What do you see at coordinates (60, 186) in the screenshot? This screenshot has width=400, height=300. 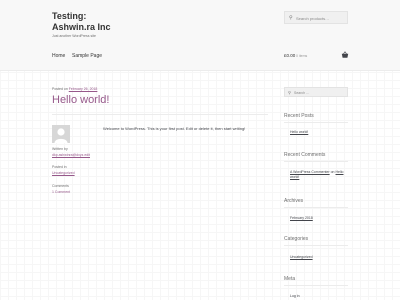 I see `comments-label: Comments` at bounding box center [60, 186].